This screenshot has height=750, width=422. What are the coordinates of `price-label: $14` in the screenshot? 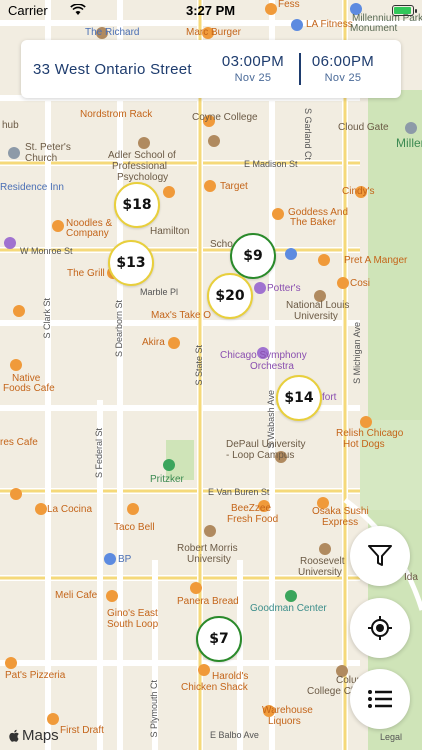 It's located at (299, 398).